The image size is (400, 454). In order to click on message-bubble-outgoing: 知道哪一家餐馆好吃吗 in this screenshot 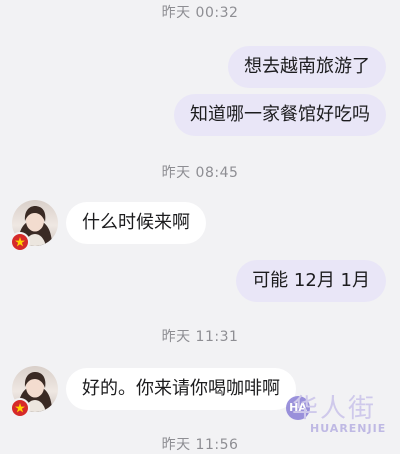, I will do `click(280, 115)`.